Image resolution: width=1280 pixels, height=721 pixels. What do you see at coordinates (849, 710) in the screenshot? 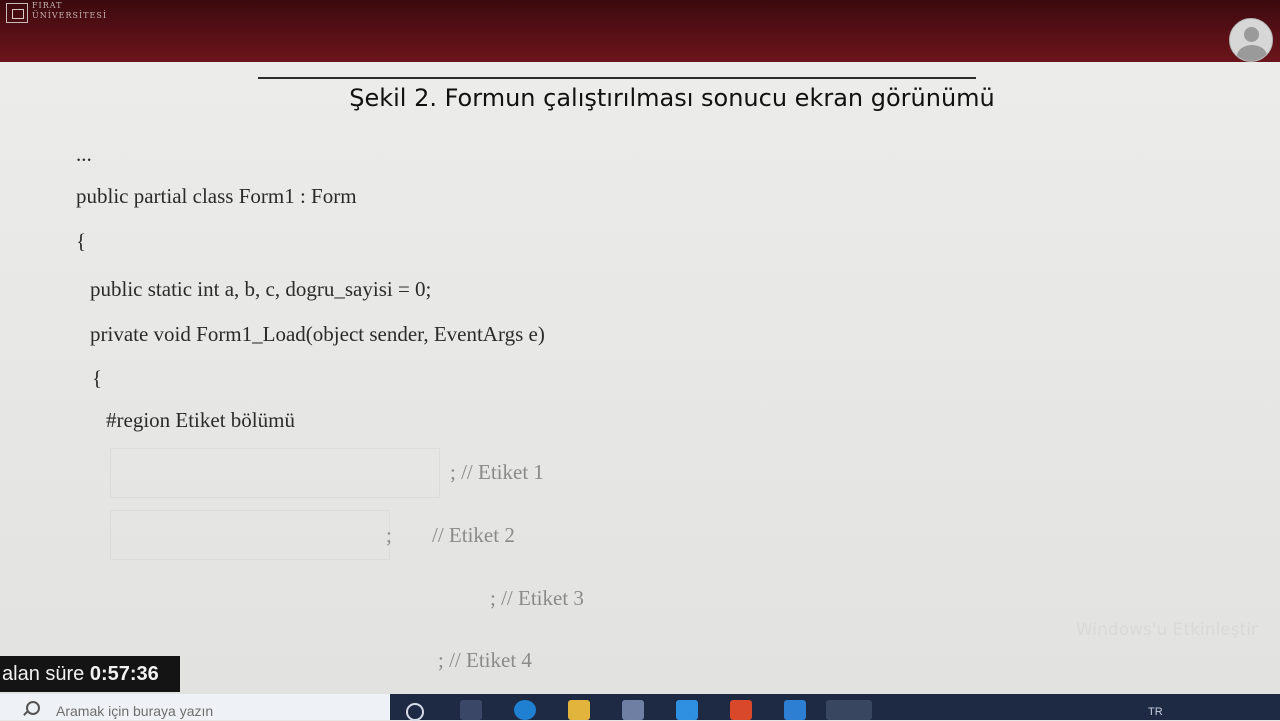
I see `chrome-icon` at bounding box center [849, 710].